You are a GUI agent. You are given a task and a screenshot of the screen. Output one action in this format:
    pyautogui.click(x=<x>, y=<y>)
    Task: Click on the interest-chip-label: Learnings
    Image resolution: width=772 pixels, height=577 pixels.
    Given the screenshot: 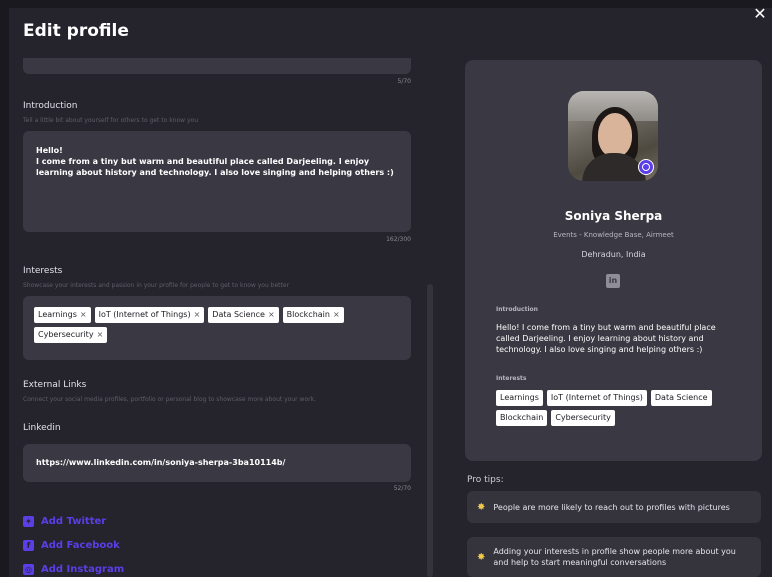 What is the action you would take?
    pyautogui.click(x=57, y=314)
    